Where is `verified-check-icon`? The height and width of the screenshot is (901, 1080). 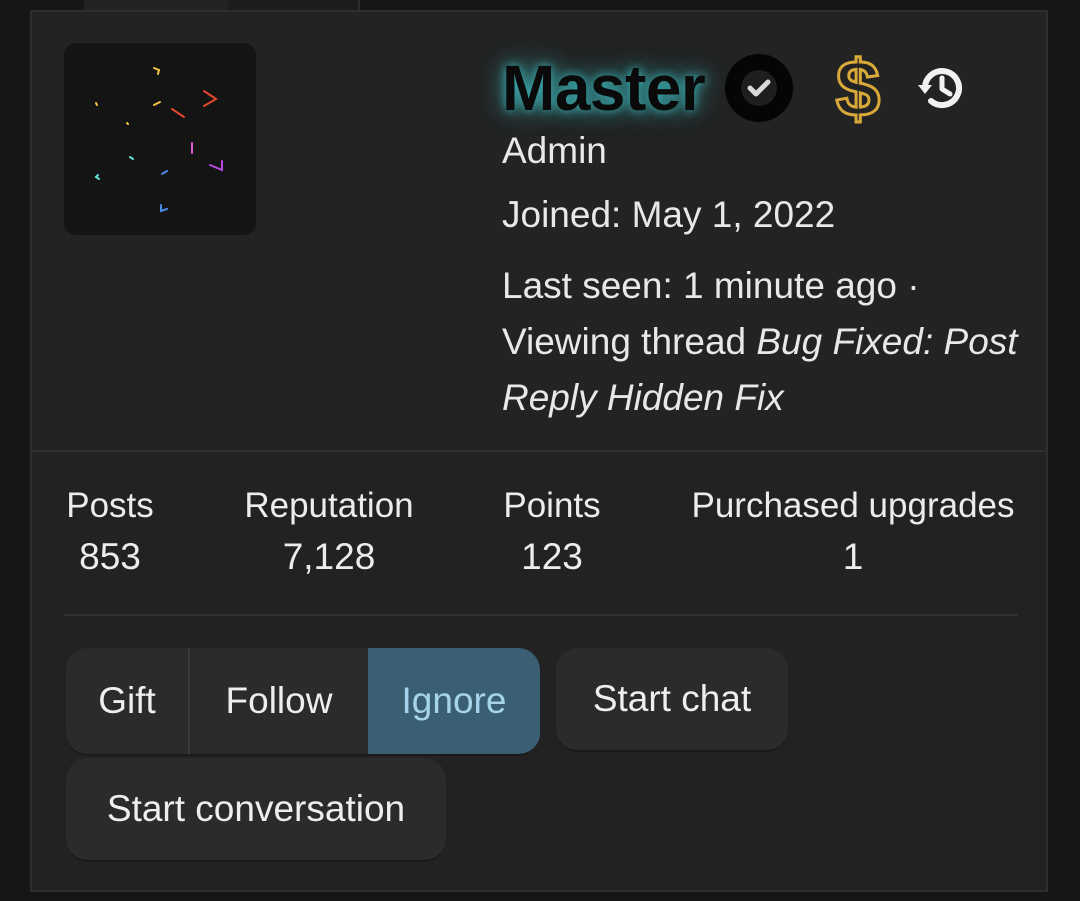 verified-check-icon is located at coordinates (759, 88).